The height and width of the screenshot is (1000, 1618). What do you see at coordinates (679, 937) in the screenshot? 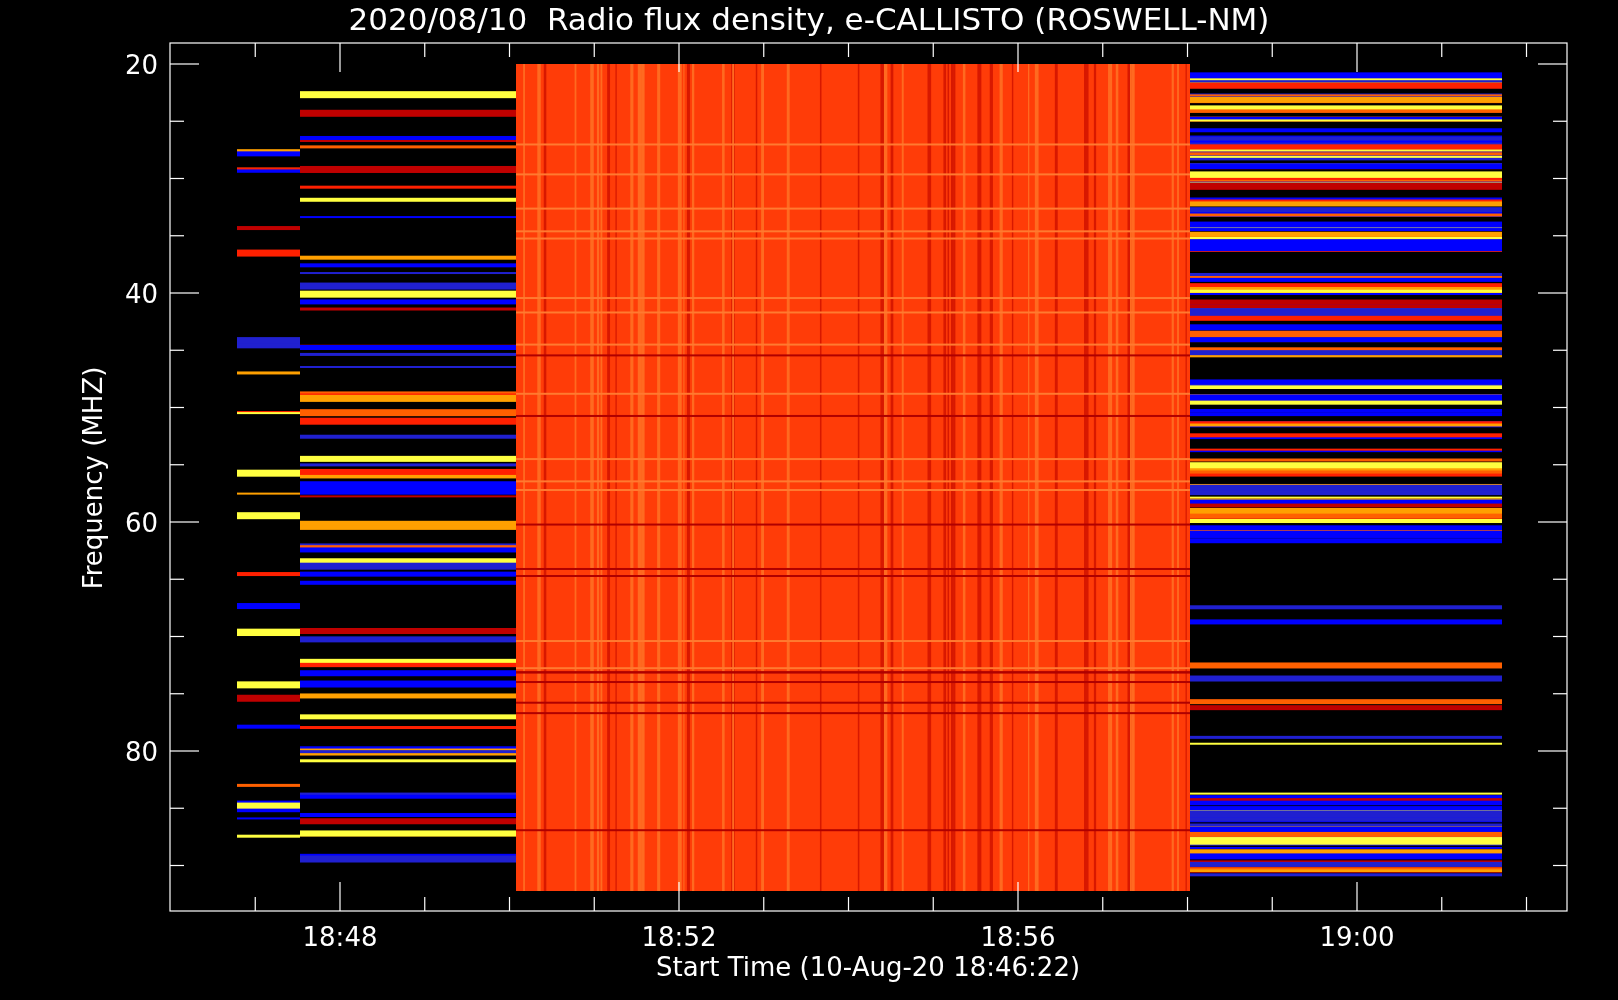
I see `x-tick-label: 18:52` at bounding box center [679, 937].